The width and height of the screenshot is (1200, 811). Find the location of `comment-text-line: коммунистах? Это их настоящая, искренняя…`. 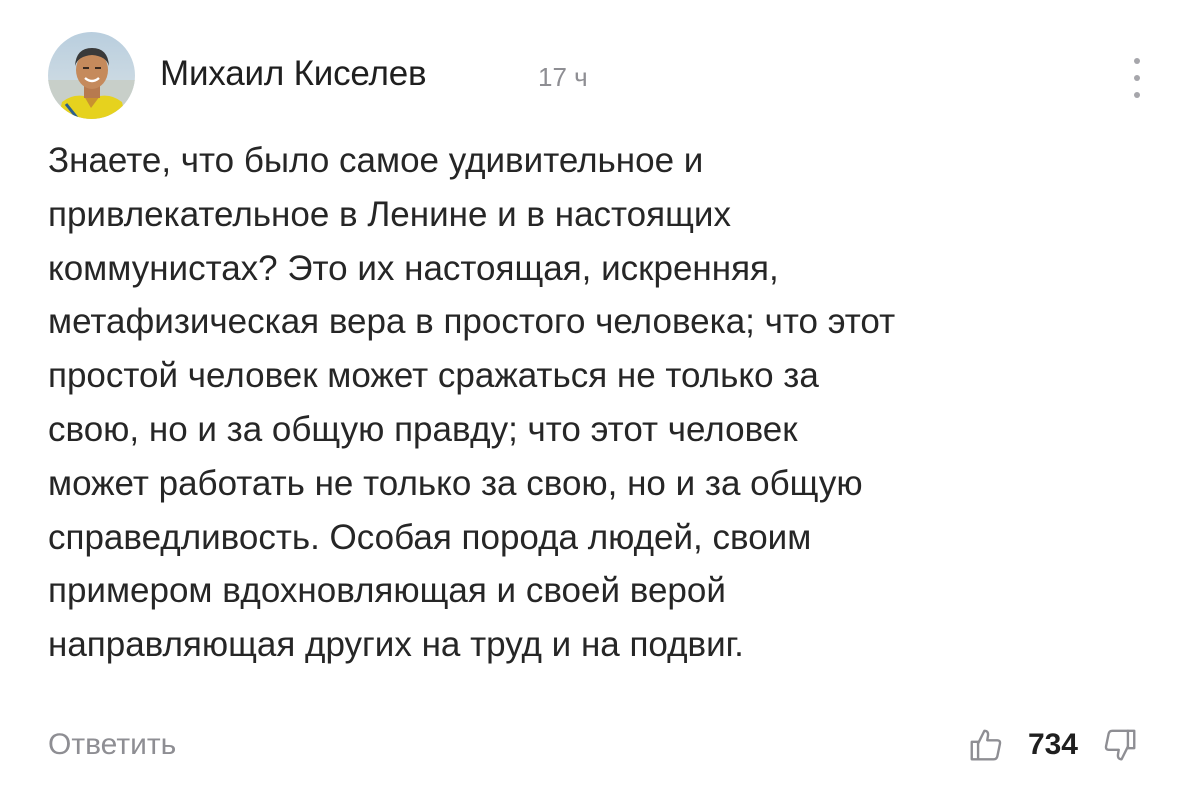

comment-text-line: коммунистах? Это их настоящая, искренняя… is located at coordinates (413, 268).